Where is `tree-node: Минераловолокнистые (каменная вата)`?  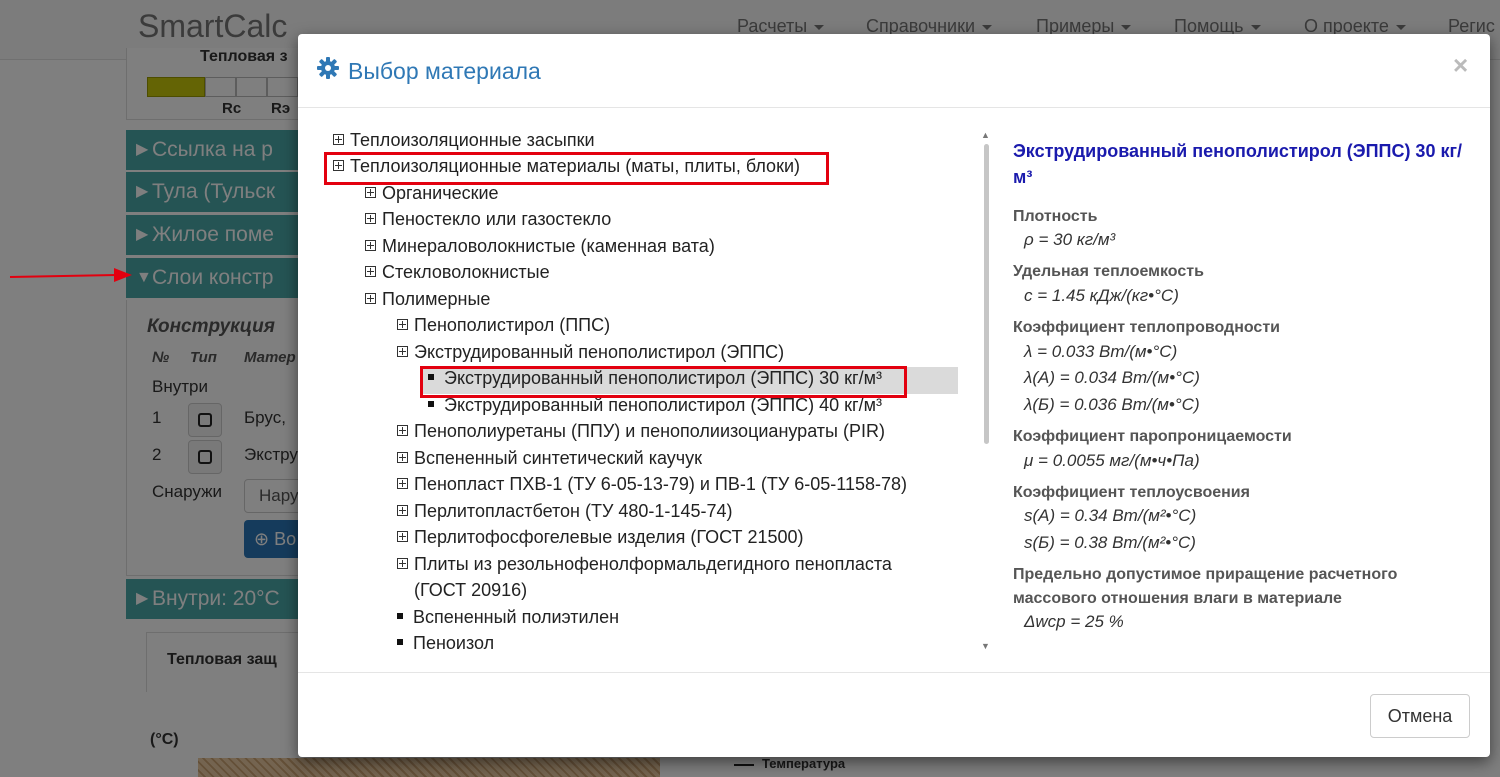
tree-node: Минераловолокнистые (каменная вата) is located at coordinates (540, 246).